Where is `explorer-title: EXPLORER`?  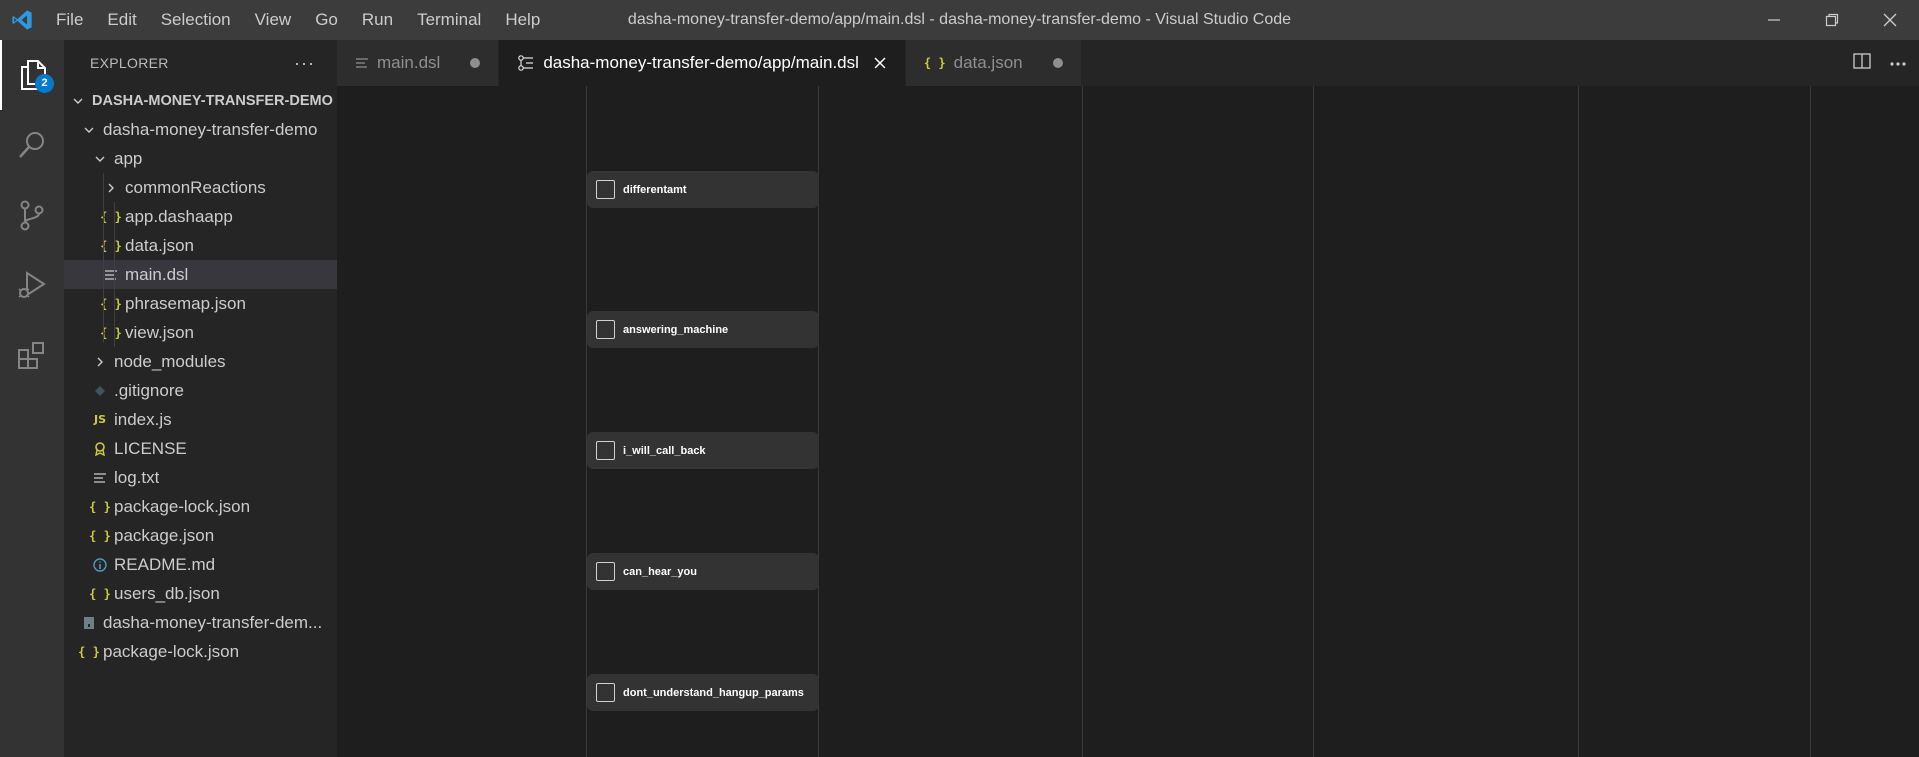 explorer-title: EXPLORER is located at coordinates (129, 63).